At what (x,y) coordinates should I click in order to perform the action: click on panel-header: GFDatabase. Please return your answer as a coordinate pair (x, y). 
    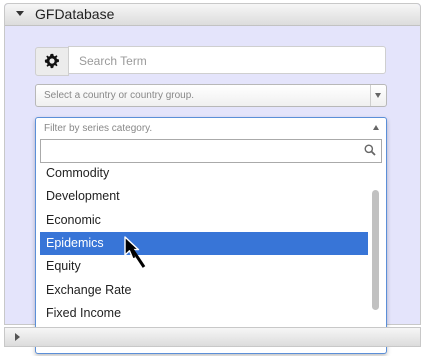
    Looking at the image, I should click on (212, 15).